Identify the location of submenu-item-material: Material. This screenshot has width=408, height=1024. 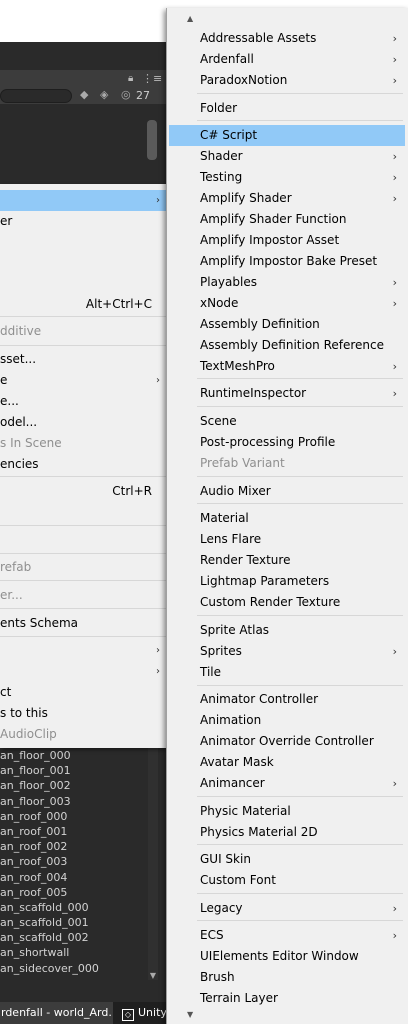
(287, 518).